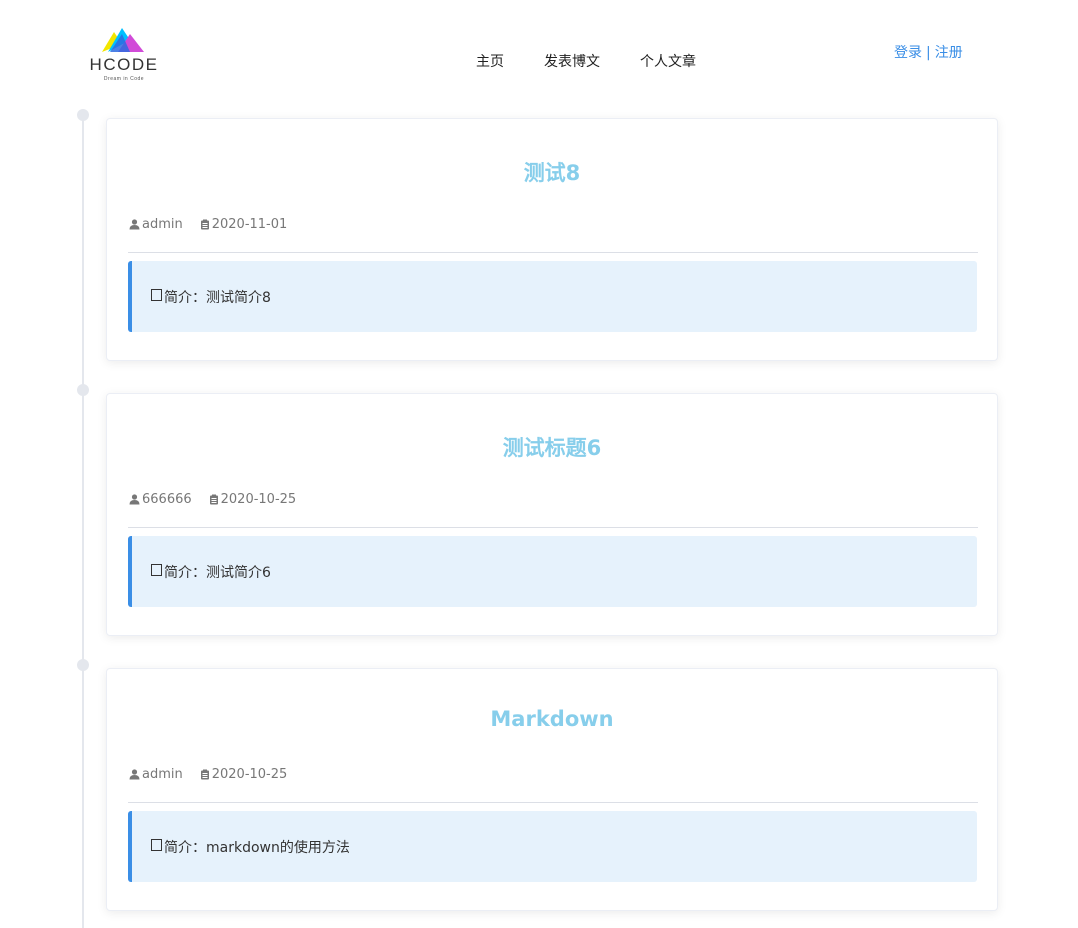 This screenshot has height=928, width=1078. I want to click on post-author: 666666, so click(160, 499).